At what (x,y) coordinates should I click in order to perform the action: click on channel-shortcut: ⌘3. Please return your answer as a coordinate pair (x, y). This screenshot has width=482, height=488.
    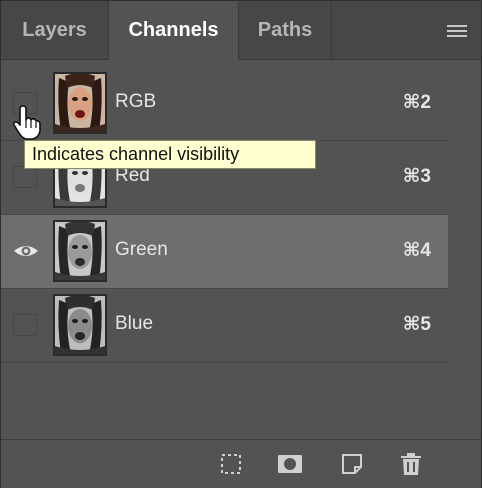
    Looking at the image, I should click on (416, 176).